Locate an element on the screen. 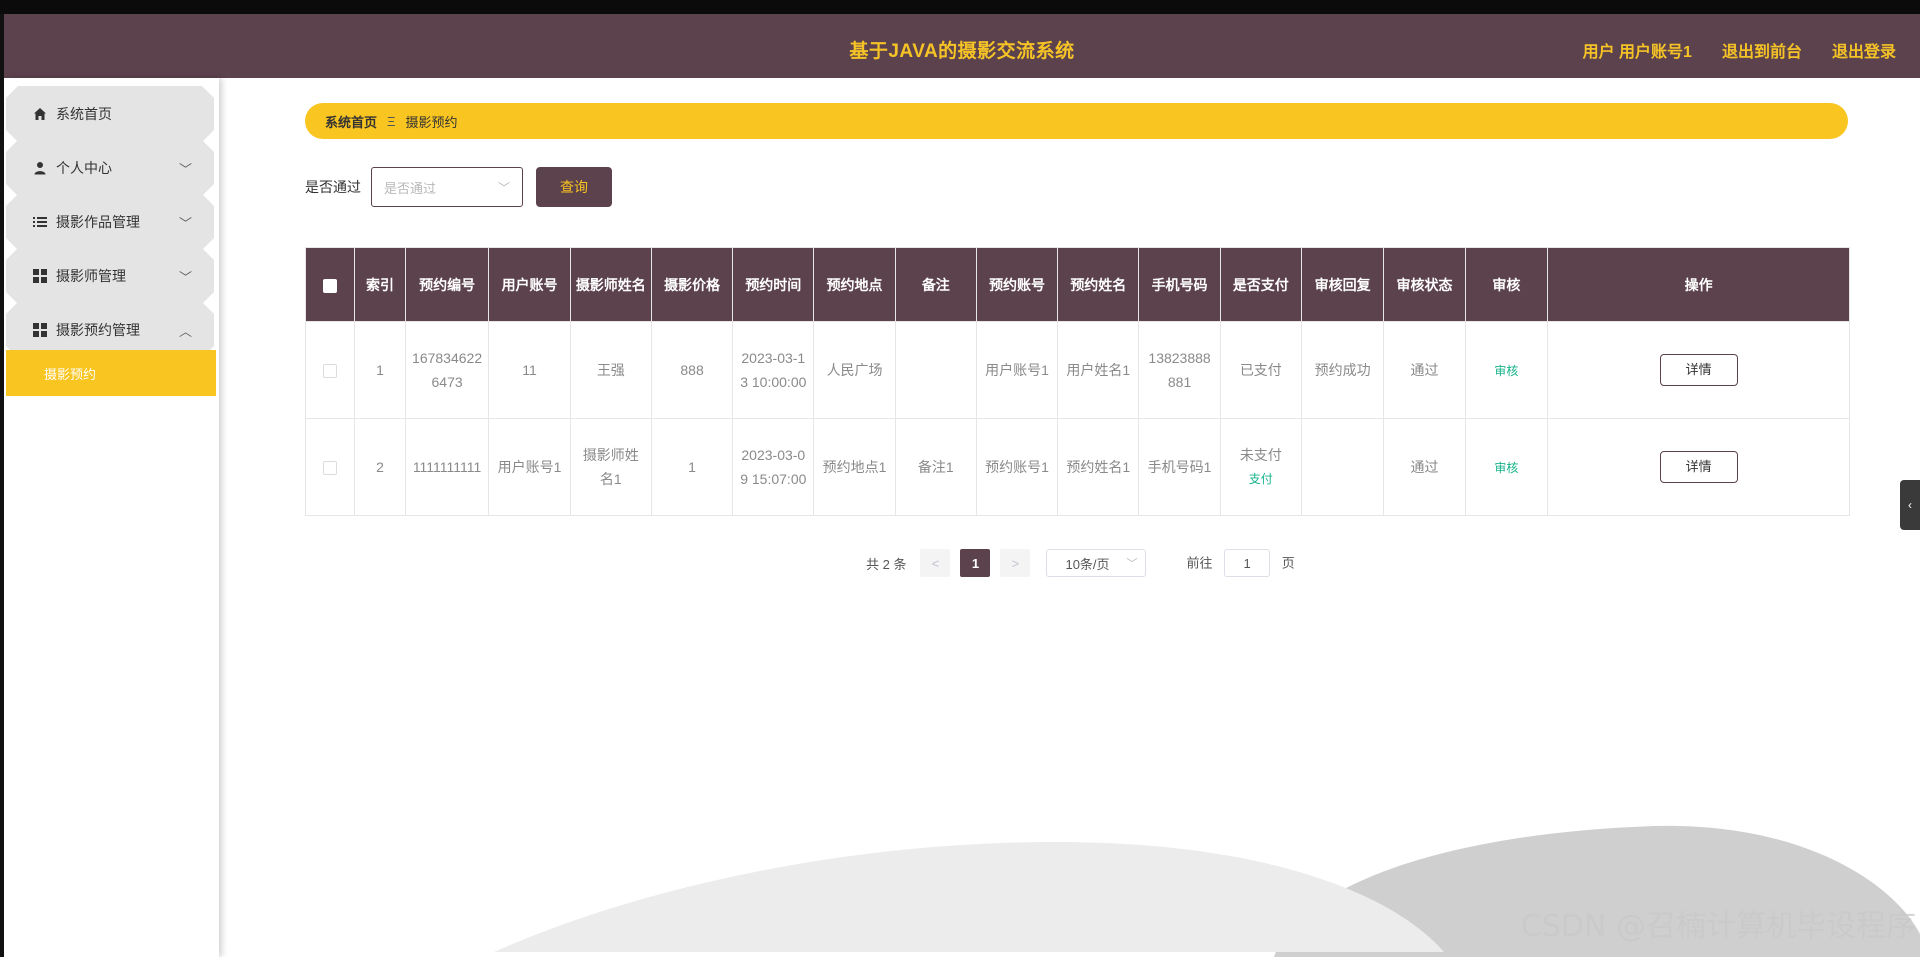  prev-page-button: < is located at coordinates (935, 563).